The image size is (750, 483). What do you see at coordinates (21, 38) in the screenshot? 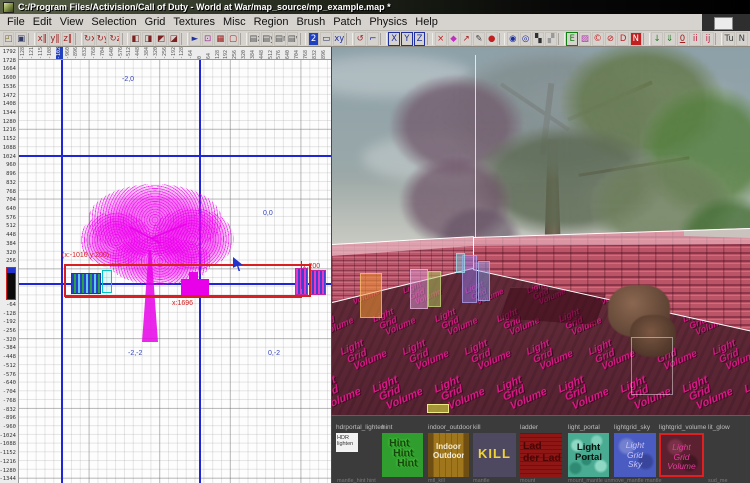
I see `save-button: ▣` at bounding box center [21, 38].